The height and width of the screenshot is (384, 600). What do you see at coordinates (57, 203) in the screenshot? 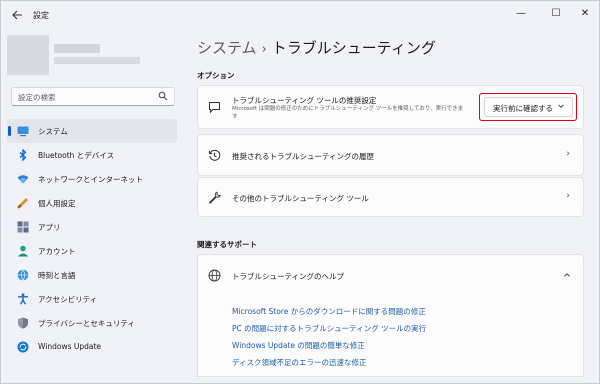
I see `sidebar-item-label: 個人用設定` at bounding box center [57, 203].